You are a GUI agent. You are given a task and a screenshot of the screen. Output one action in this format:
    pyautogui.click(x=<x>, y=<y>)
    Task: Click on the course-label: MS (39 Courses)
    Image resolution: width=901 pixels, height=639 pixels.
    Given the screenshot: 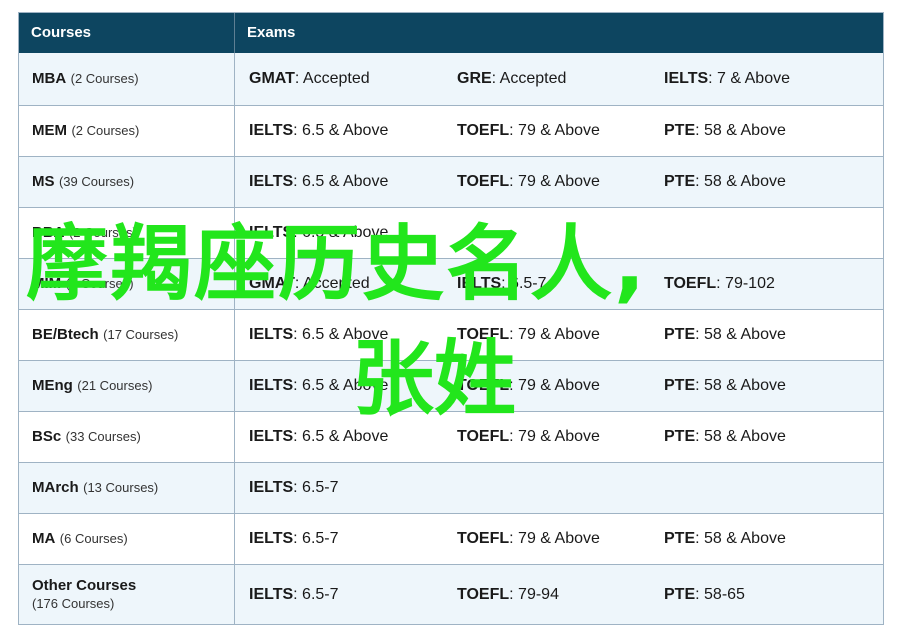 What is the action you would take?
    pyautogui.click(x=133, y=182)
    